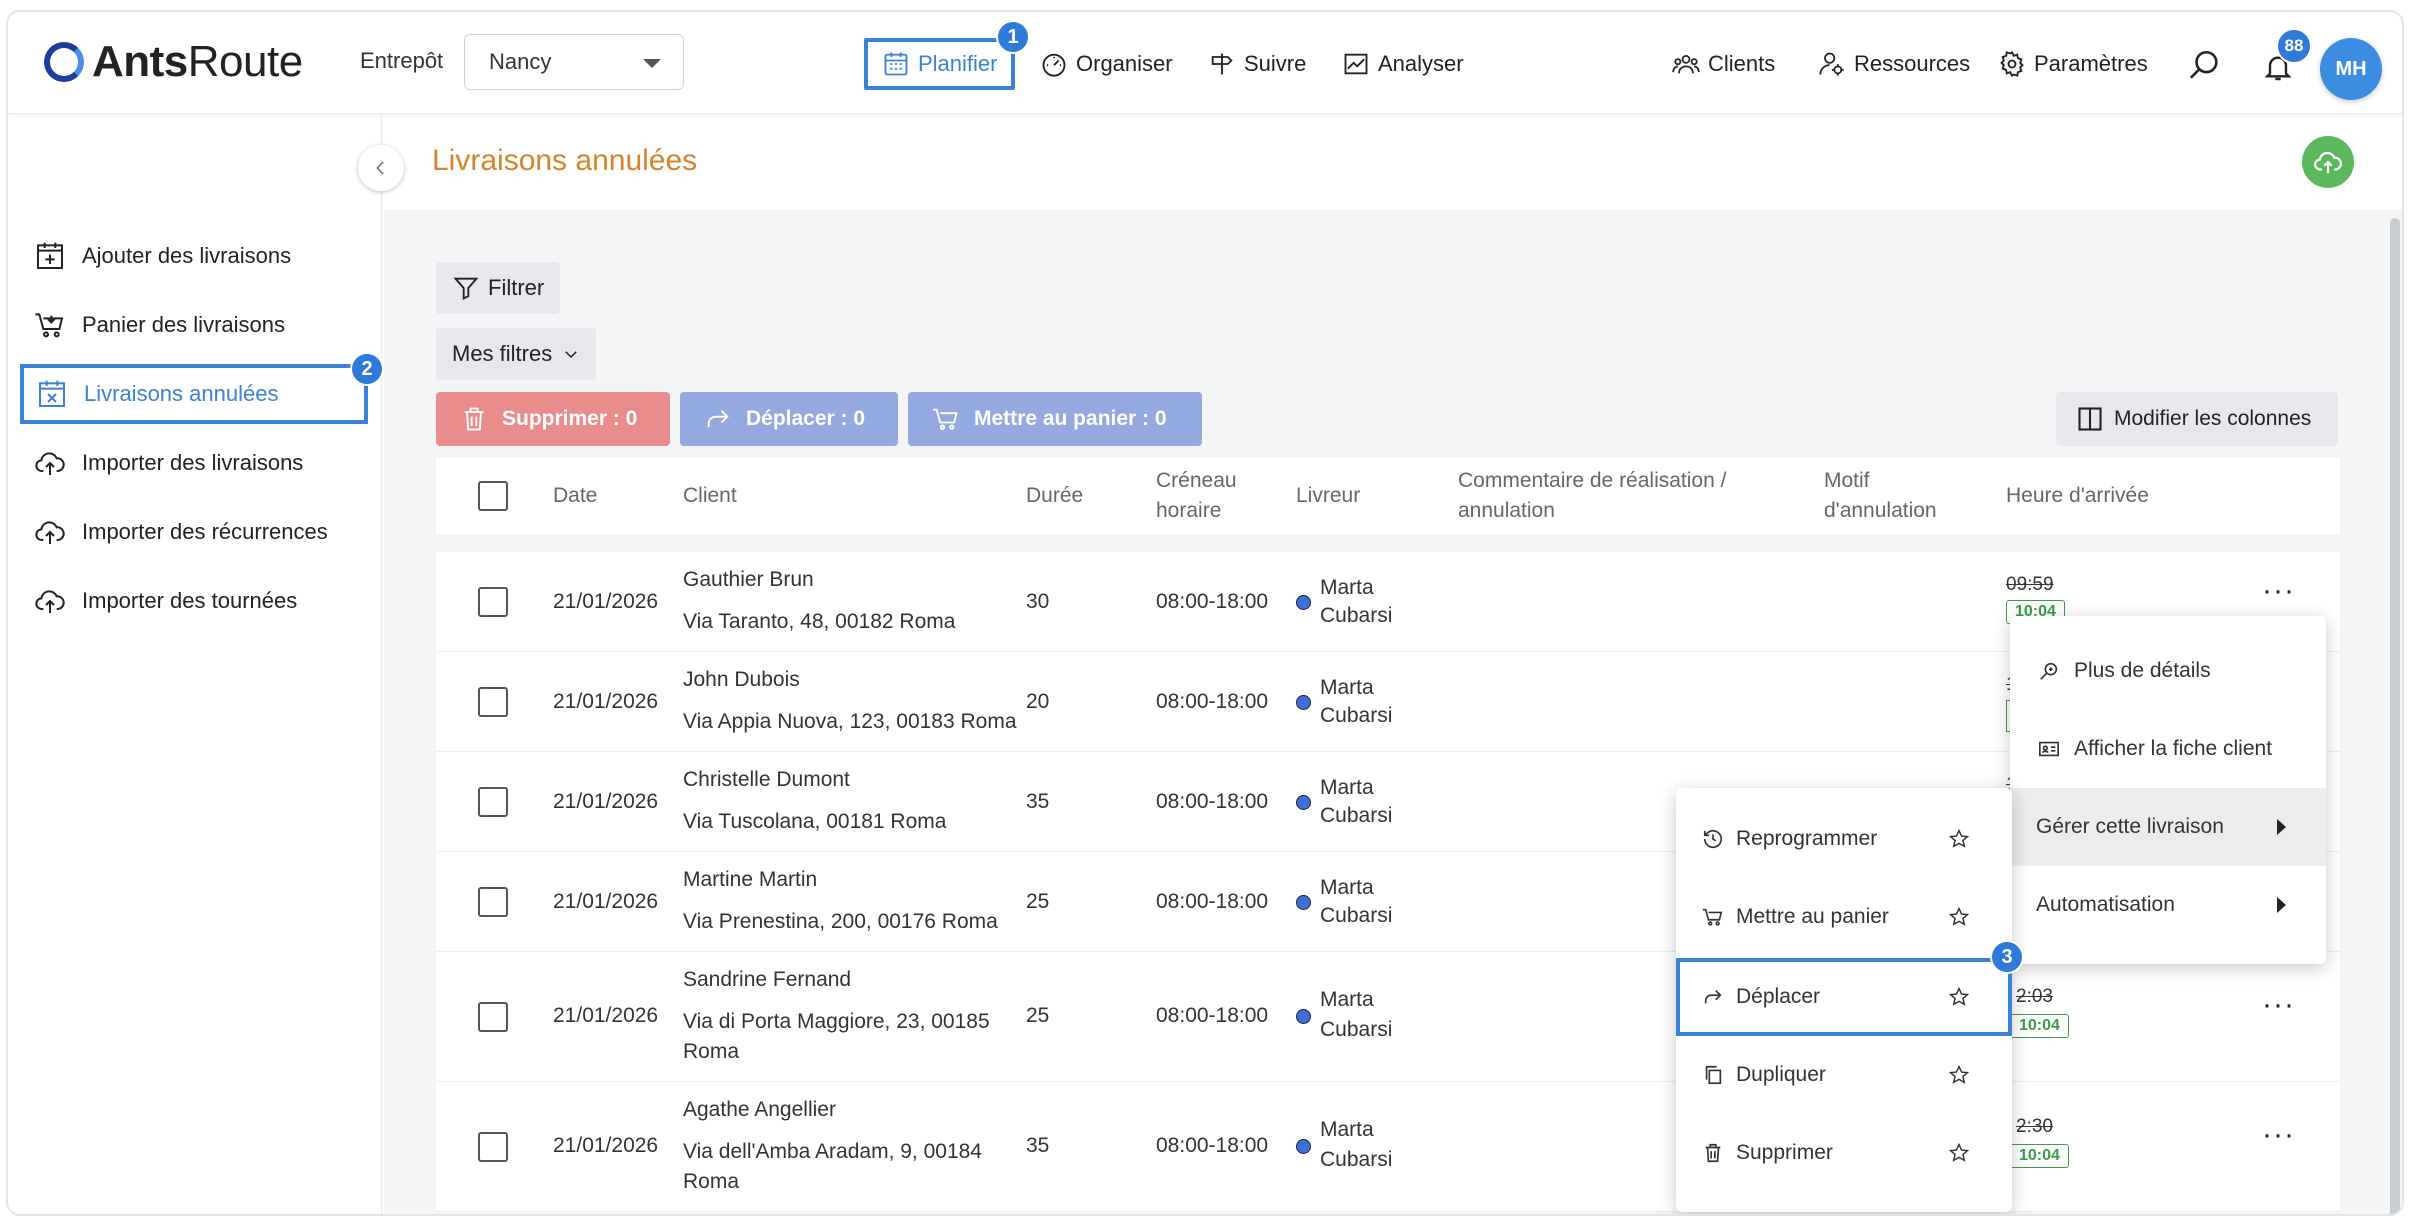 Image resolution: width=2410 pixels, height=1231 pixels. Describe the element at coordinates (1592, 480) in the screenshot. I see `column-header-comment-line1: Commentaire de réalisation /` at that location.